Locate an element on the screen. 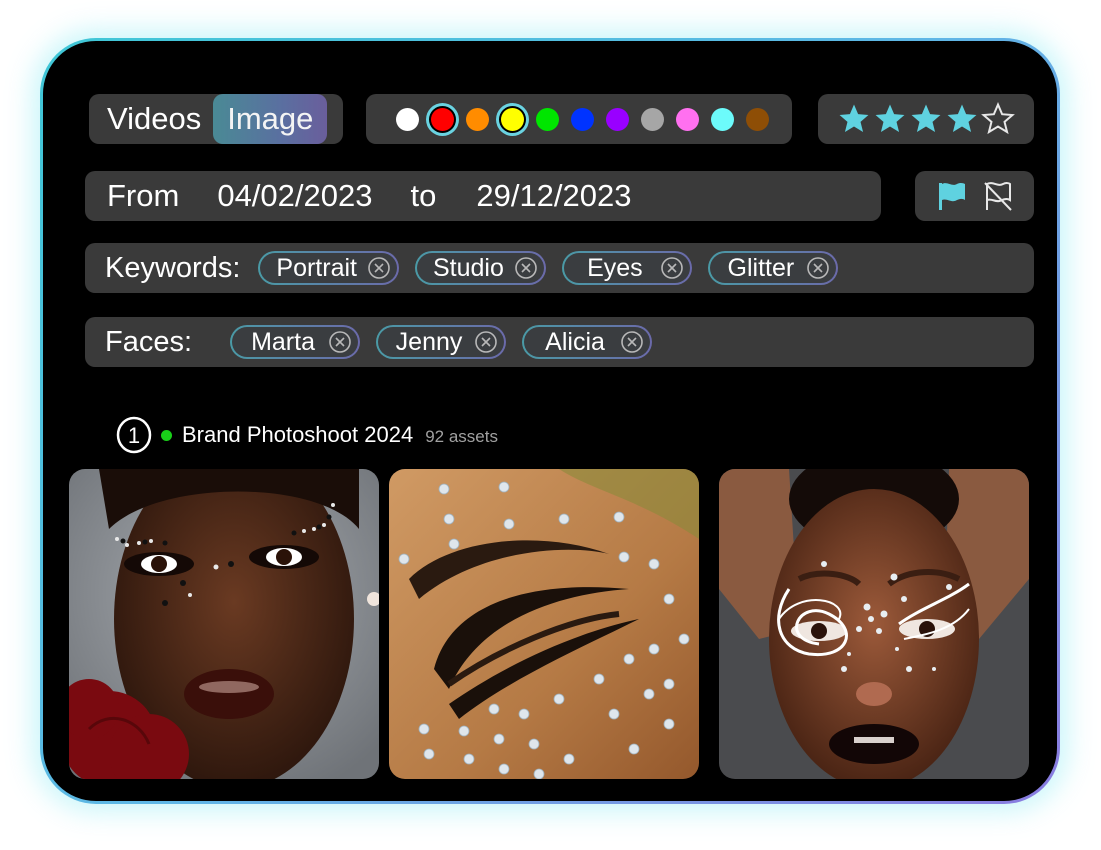 Image resolution: width=1101 pixels, height=850 pixels. group-header: 1 Brand Photoshoot 2024 92 assets is located at coordinates (306, 435).